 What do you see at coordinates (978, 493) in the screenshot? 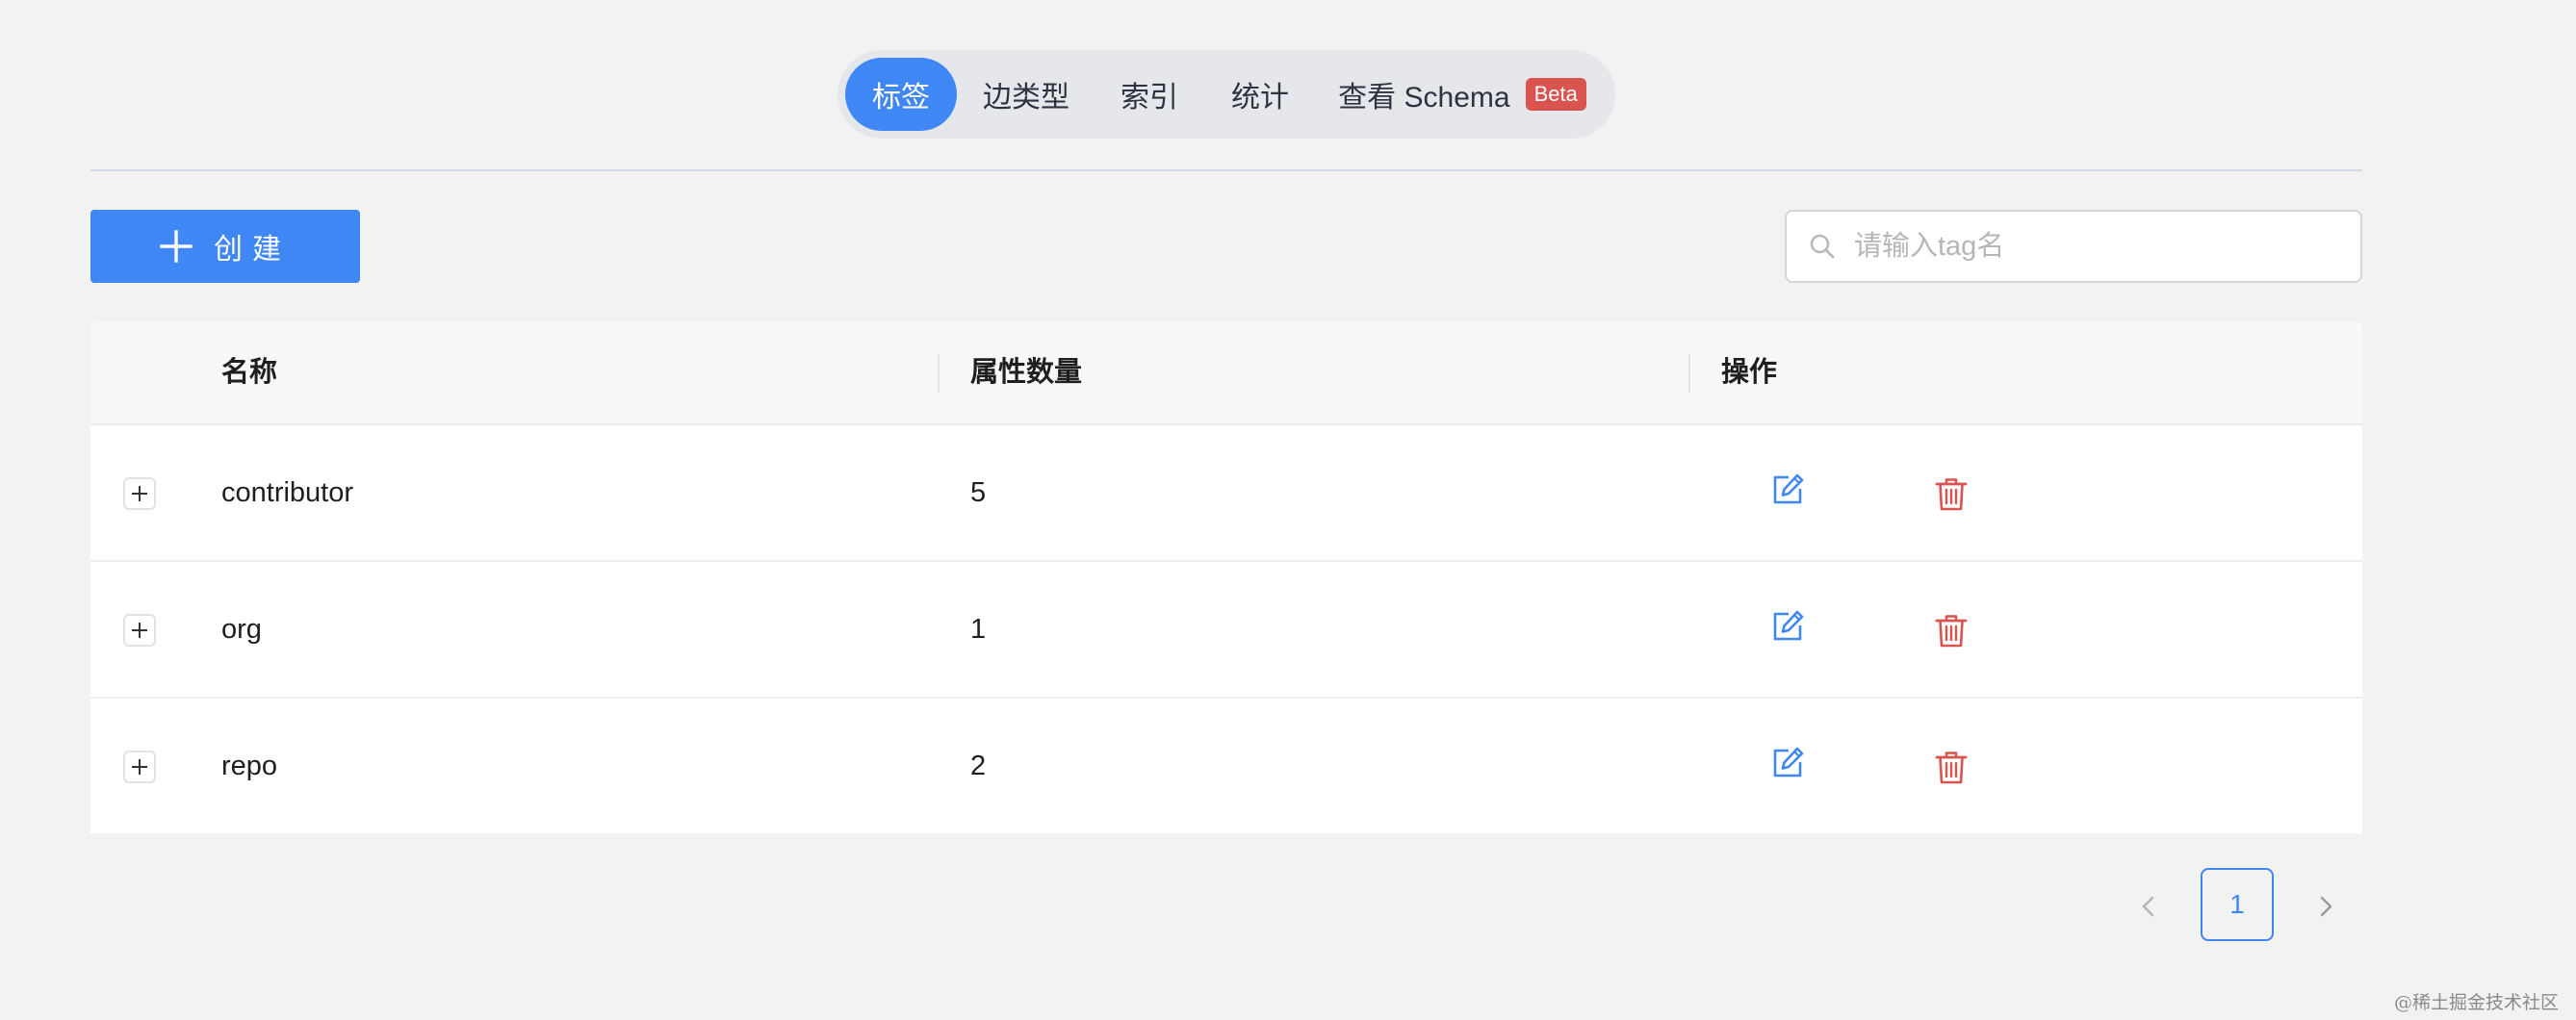
I see `property-count-cell: 5` at bounding box center [978, 493].